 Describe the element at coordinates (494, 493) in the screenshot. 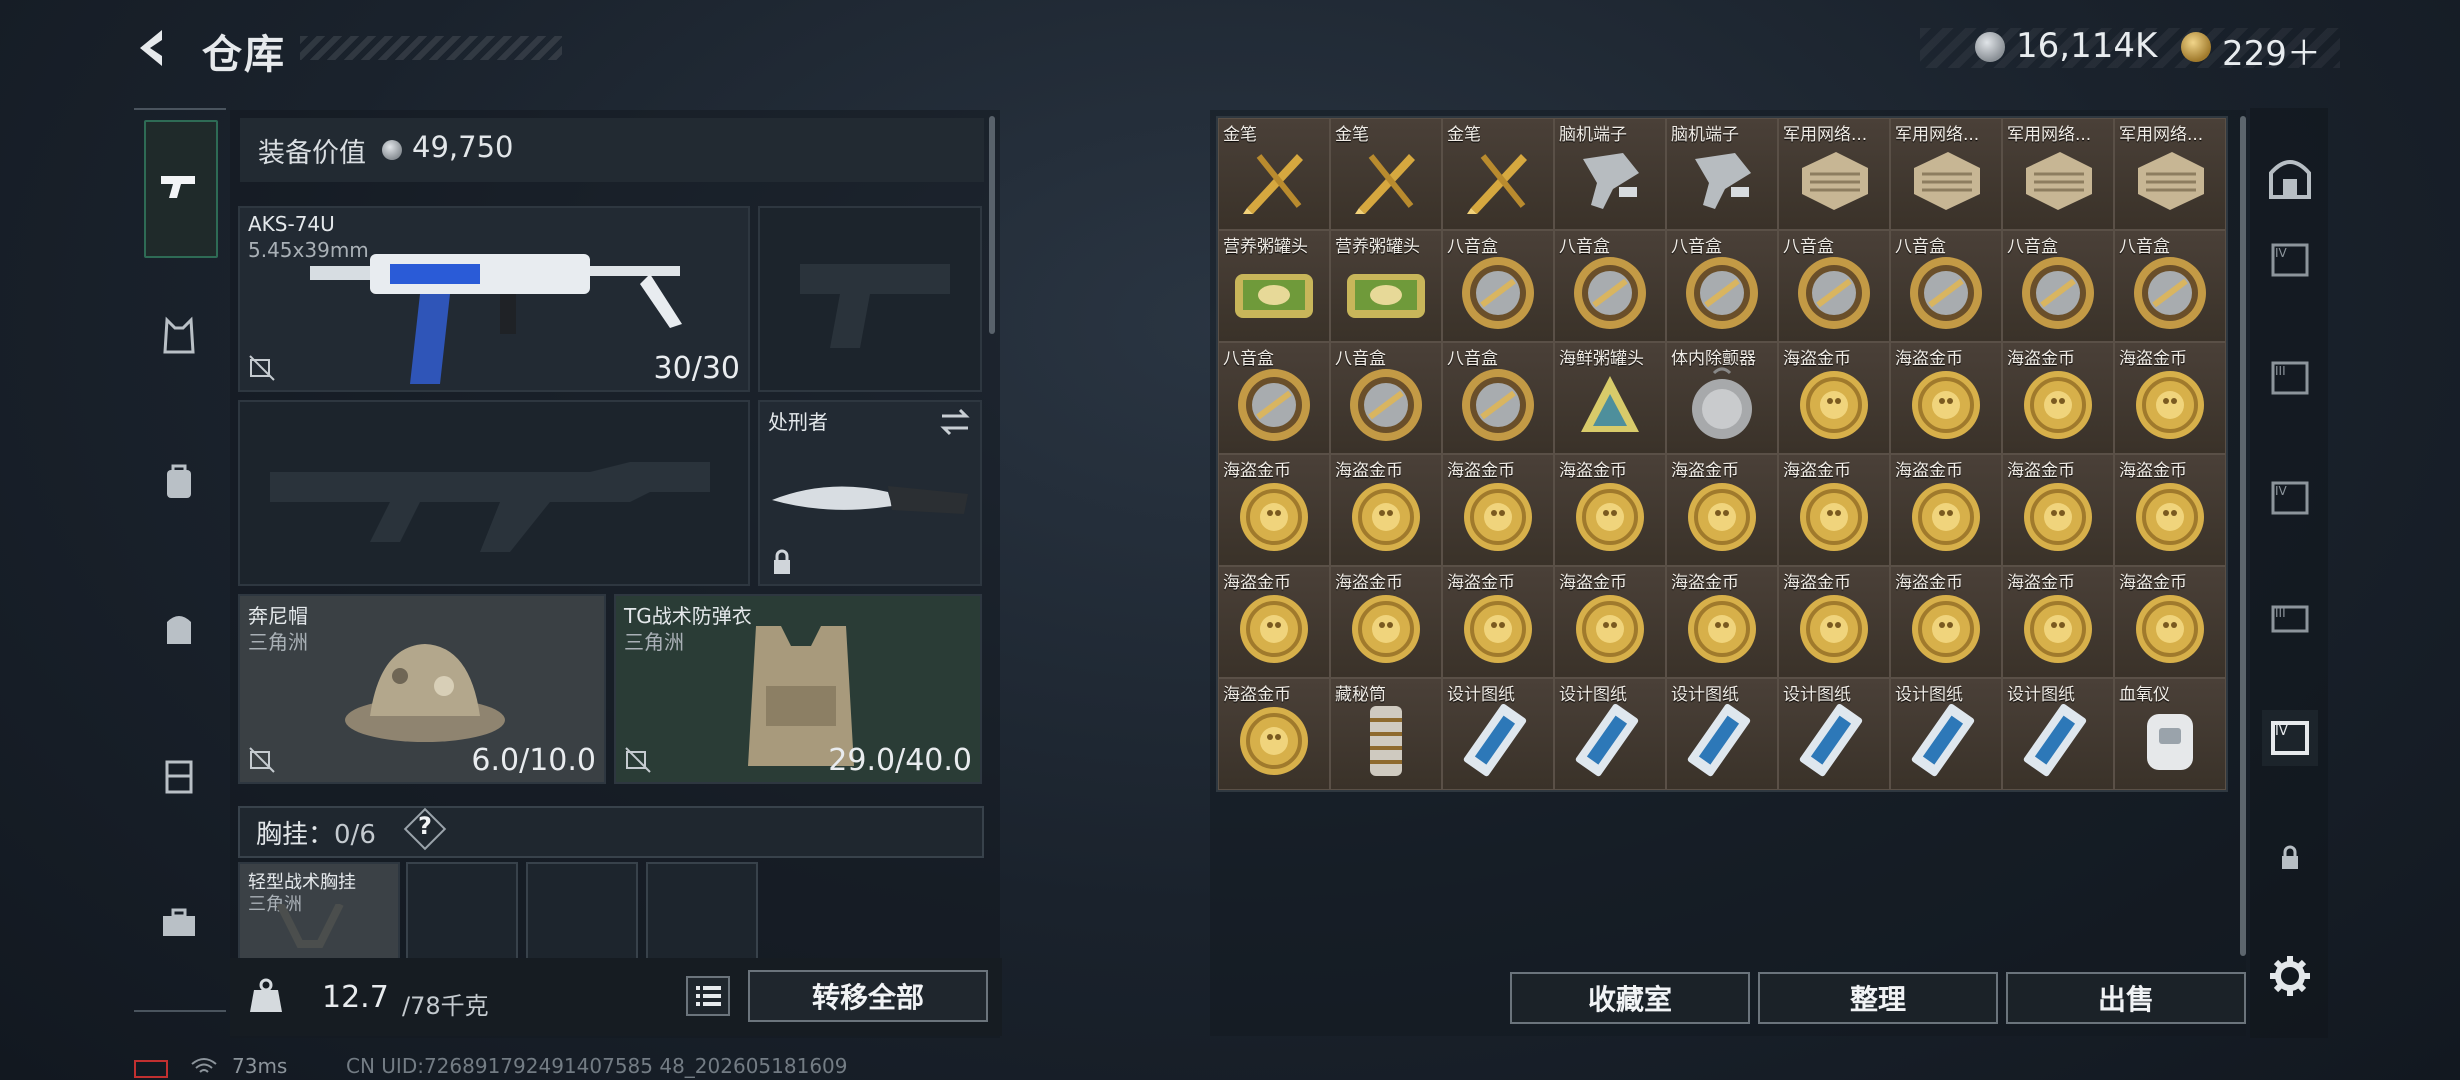

I see `secondary-weapon-slot-empty` at that location.